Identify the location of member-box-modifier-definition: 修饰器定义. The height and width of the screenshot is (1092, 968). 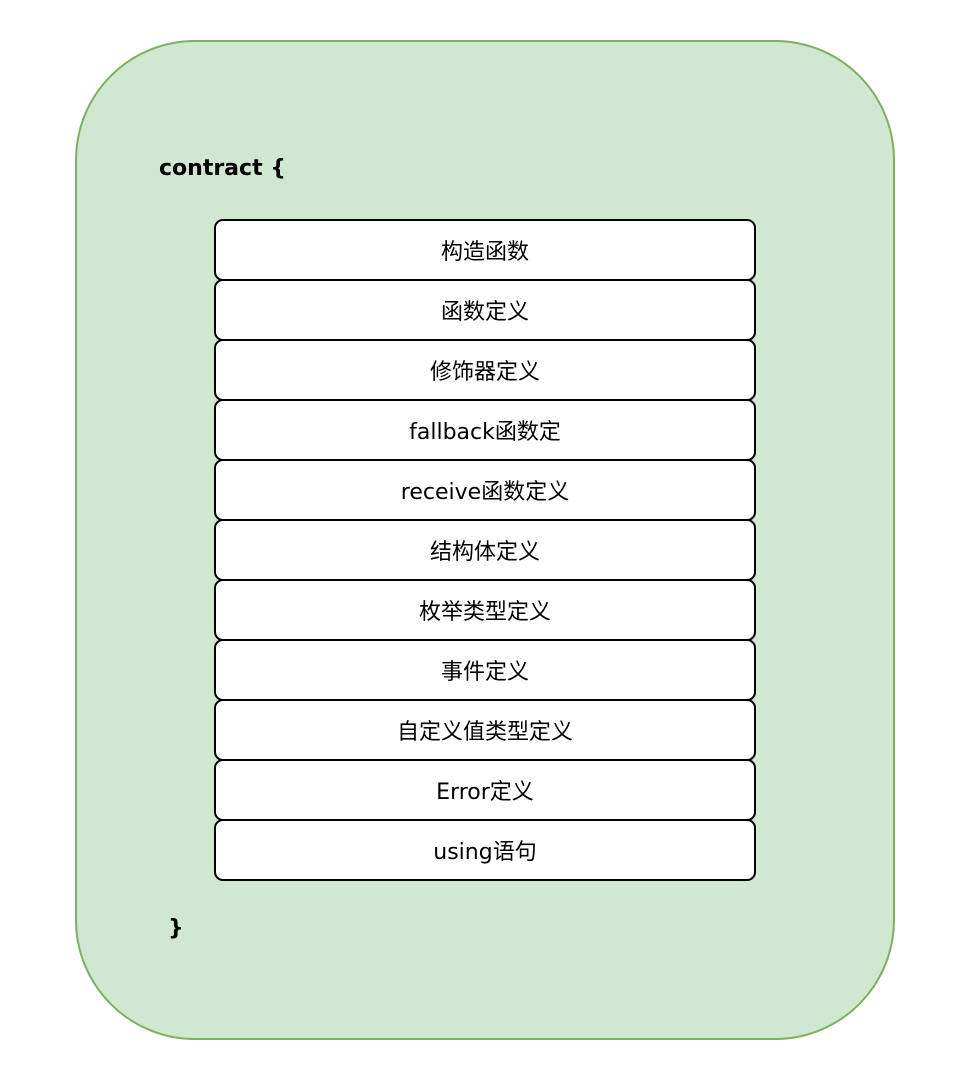
(485, 370).